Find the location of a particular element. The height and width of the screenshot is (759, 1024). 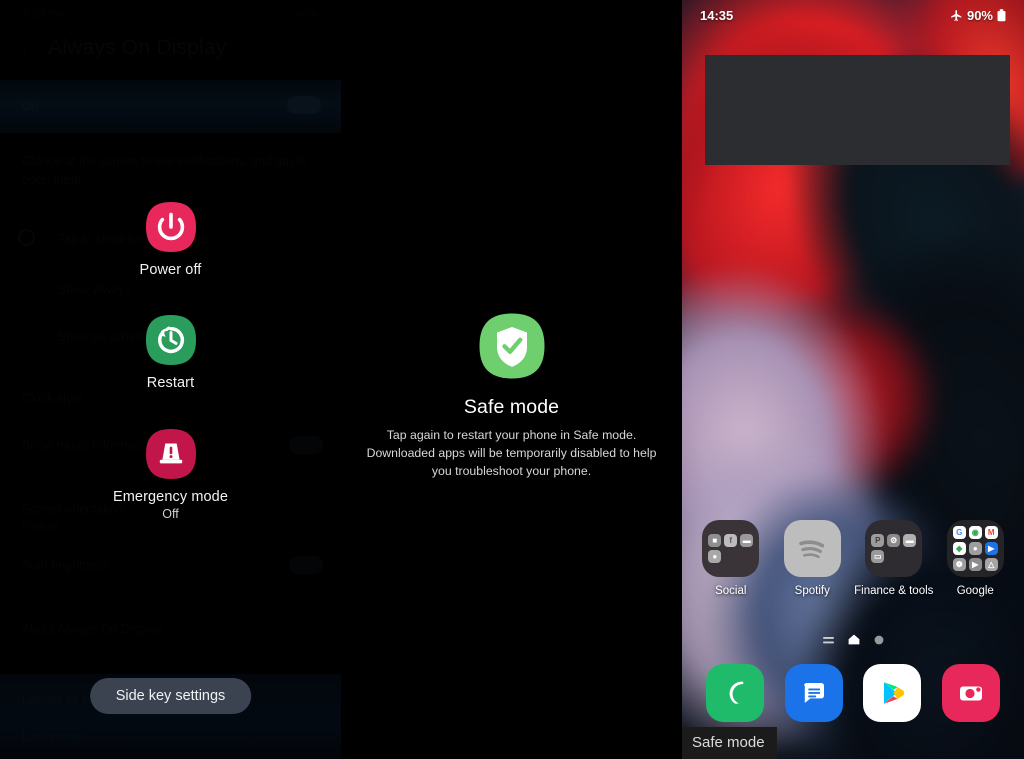

folder-google: G ◉ M ◆ ● ▶ ❁ ▶ △ Google is located at coordinates (975, 558).